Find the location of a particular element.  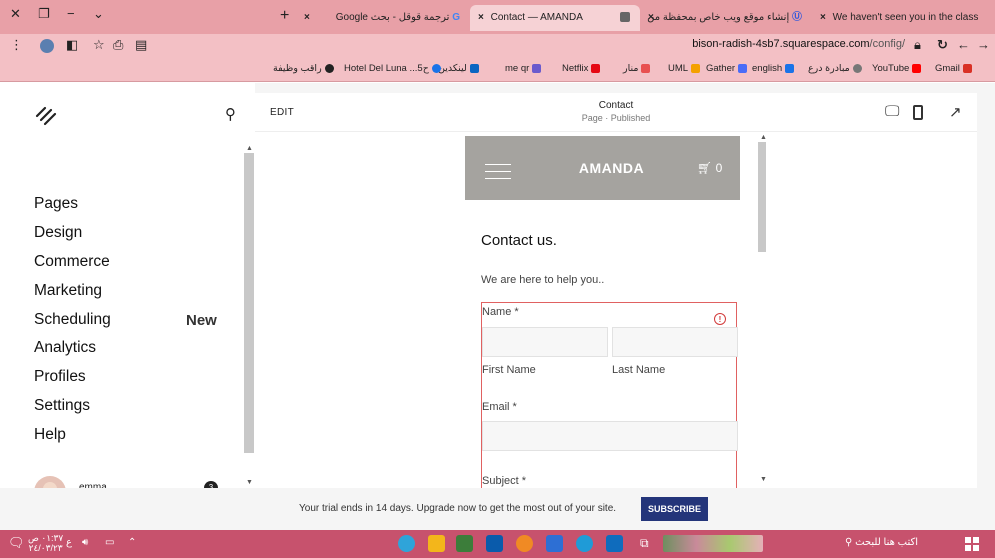

sidebar-item-settings: Settings is located at coordinates (62, 406).